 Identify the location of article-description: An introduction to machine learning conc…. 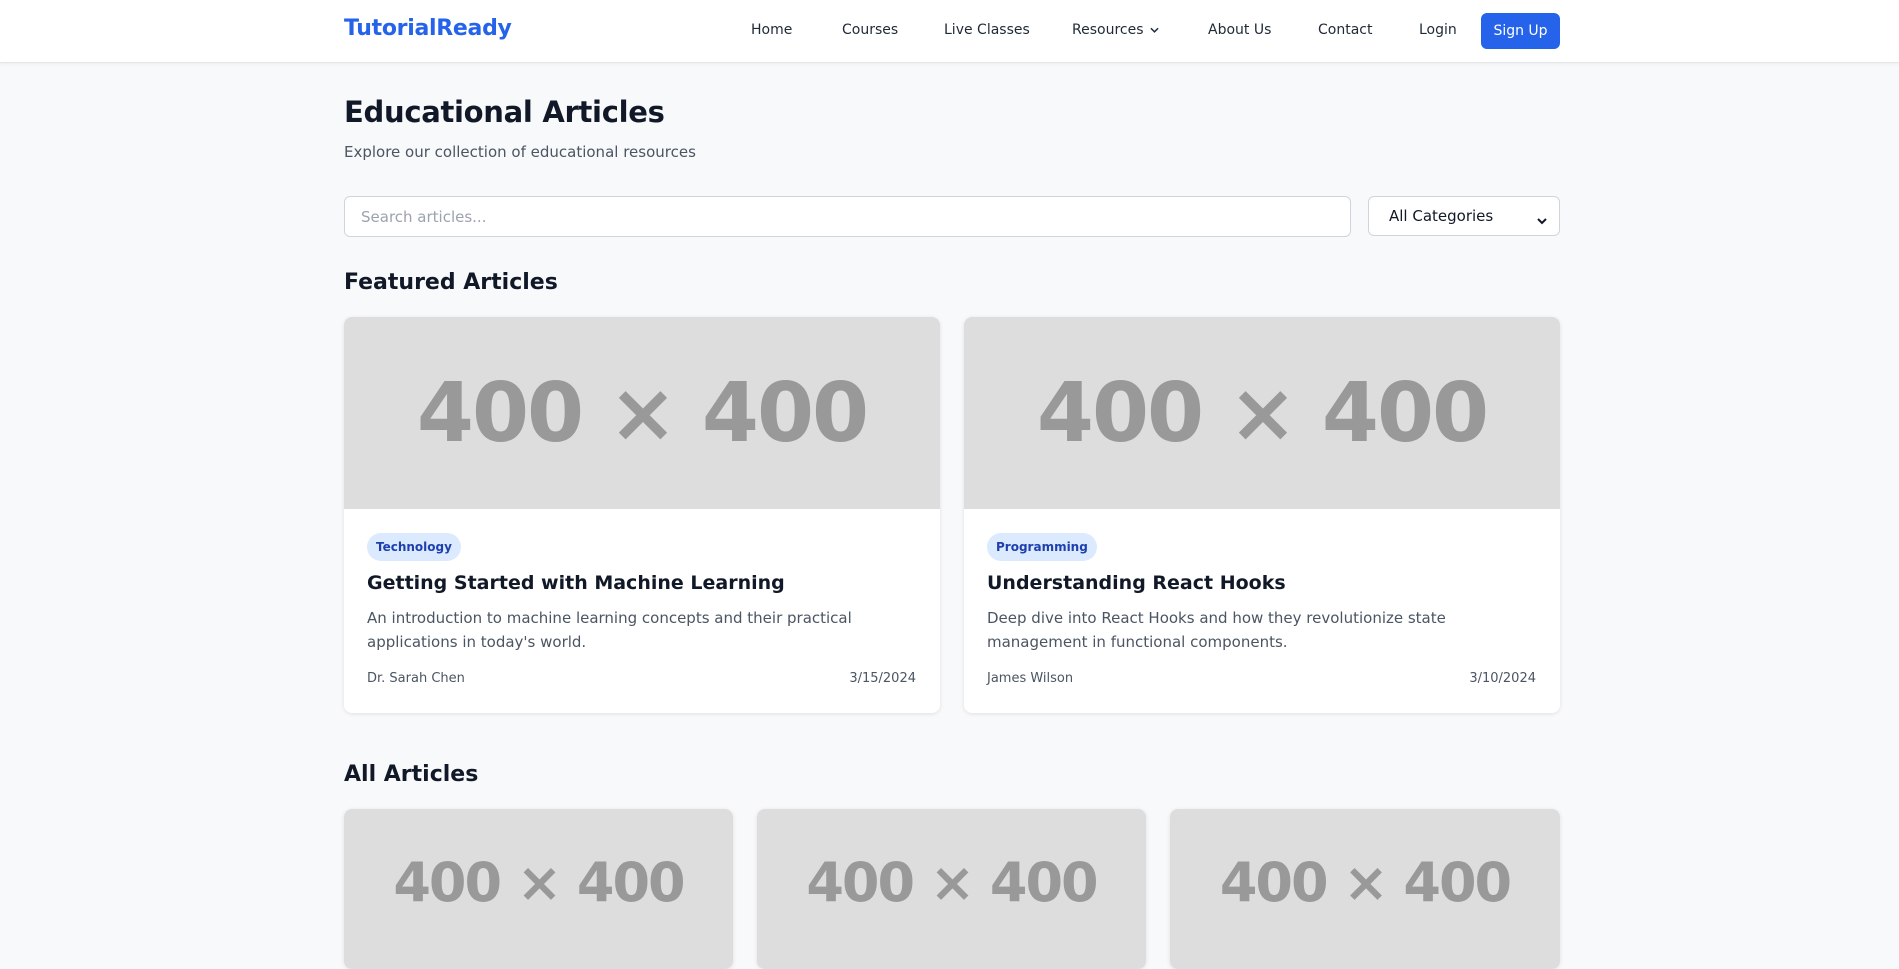
(609, 630).